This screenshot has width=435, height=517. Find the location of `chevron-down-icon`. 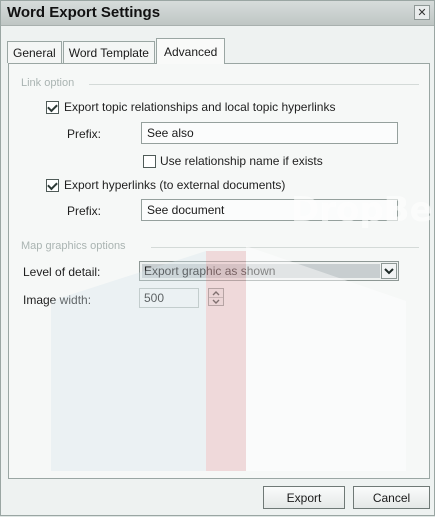

chevron-down-icon is located at coordinates (389, 271).